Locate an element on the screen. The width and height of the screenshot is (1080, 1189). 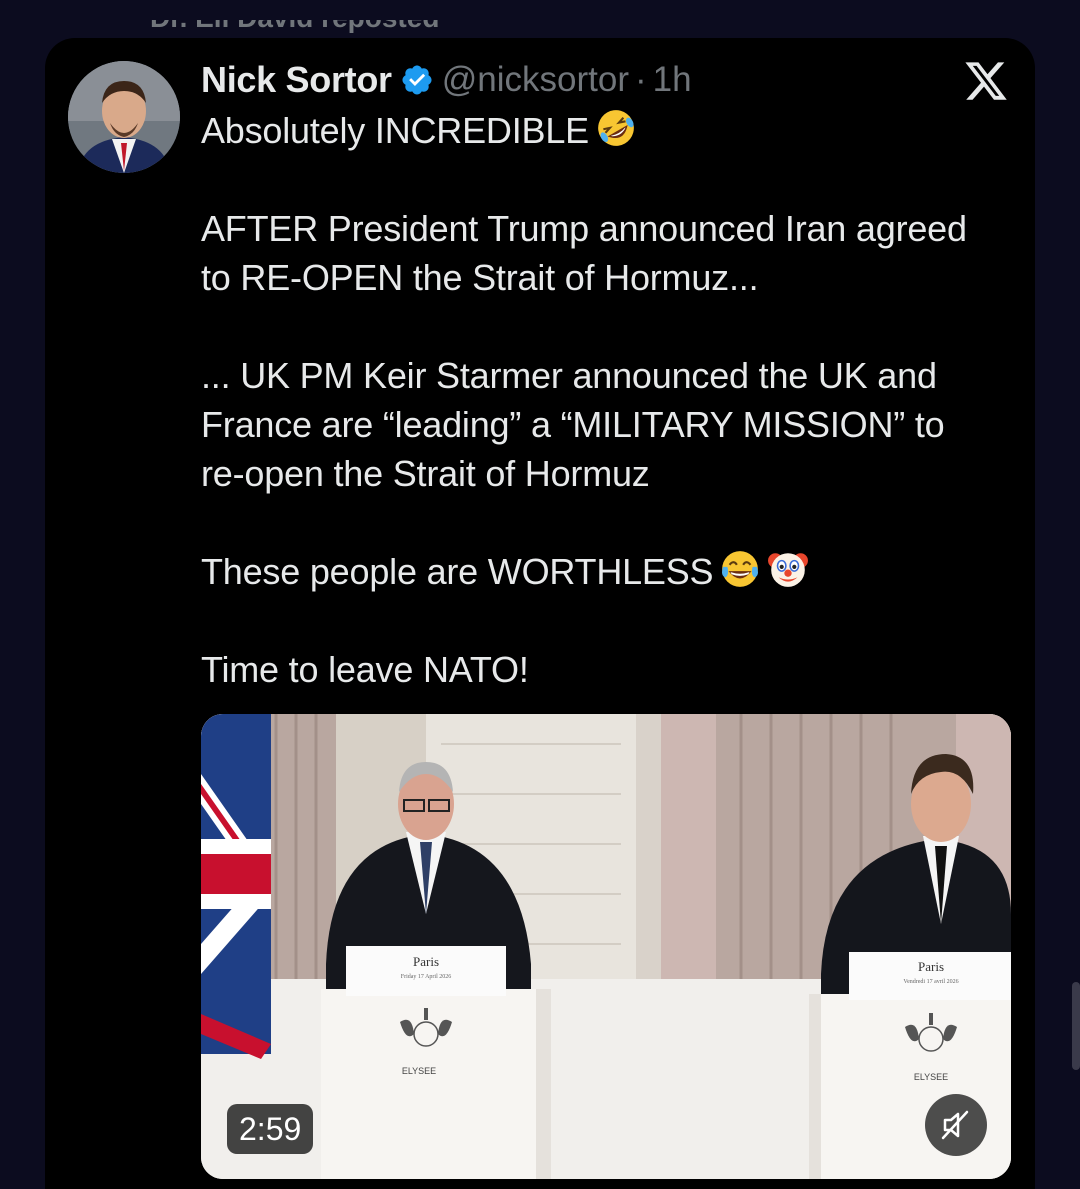
x-logo-icon is located at coordinates (986, 81).